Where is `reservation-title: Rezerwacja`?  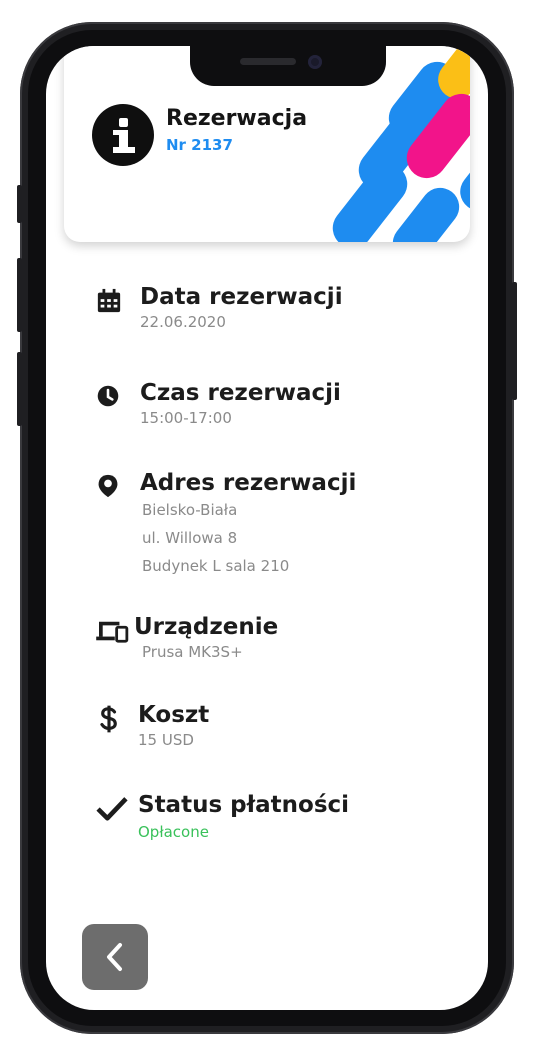
reservation-title: Rezerwacja is located at coordinates (237, 118).